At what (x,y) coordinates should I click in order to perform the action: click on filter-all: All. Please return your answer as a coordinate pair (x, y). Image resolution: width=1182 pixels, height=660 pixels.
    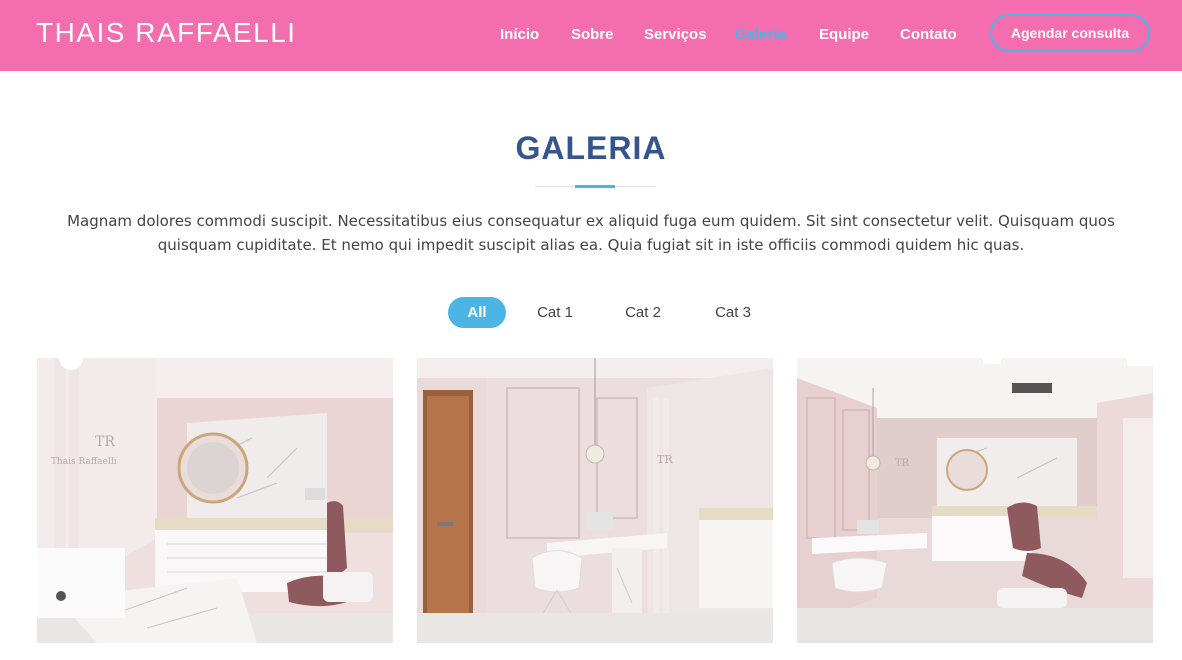
    Looking at the image, I should click on (477, 312).